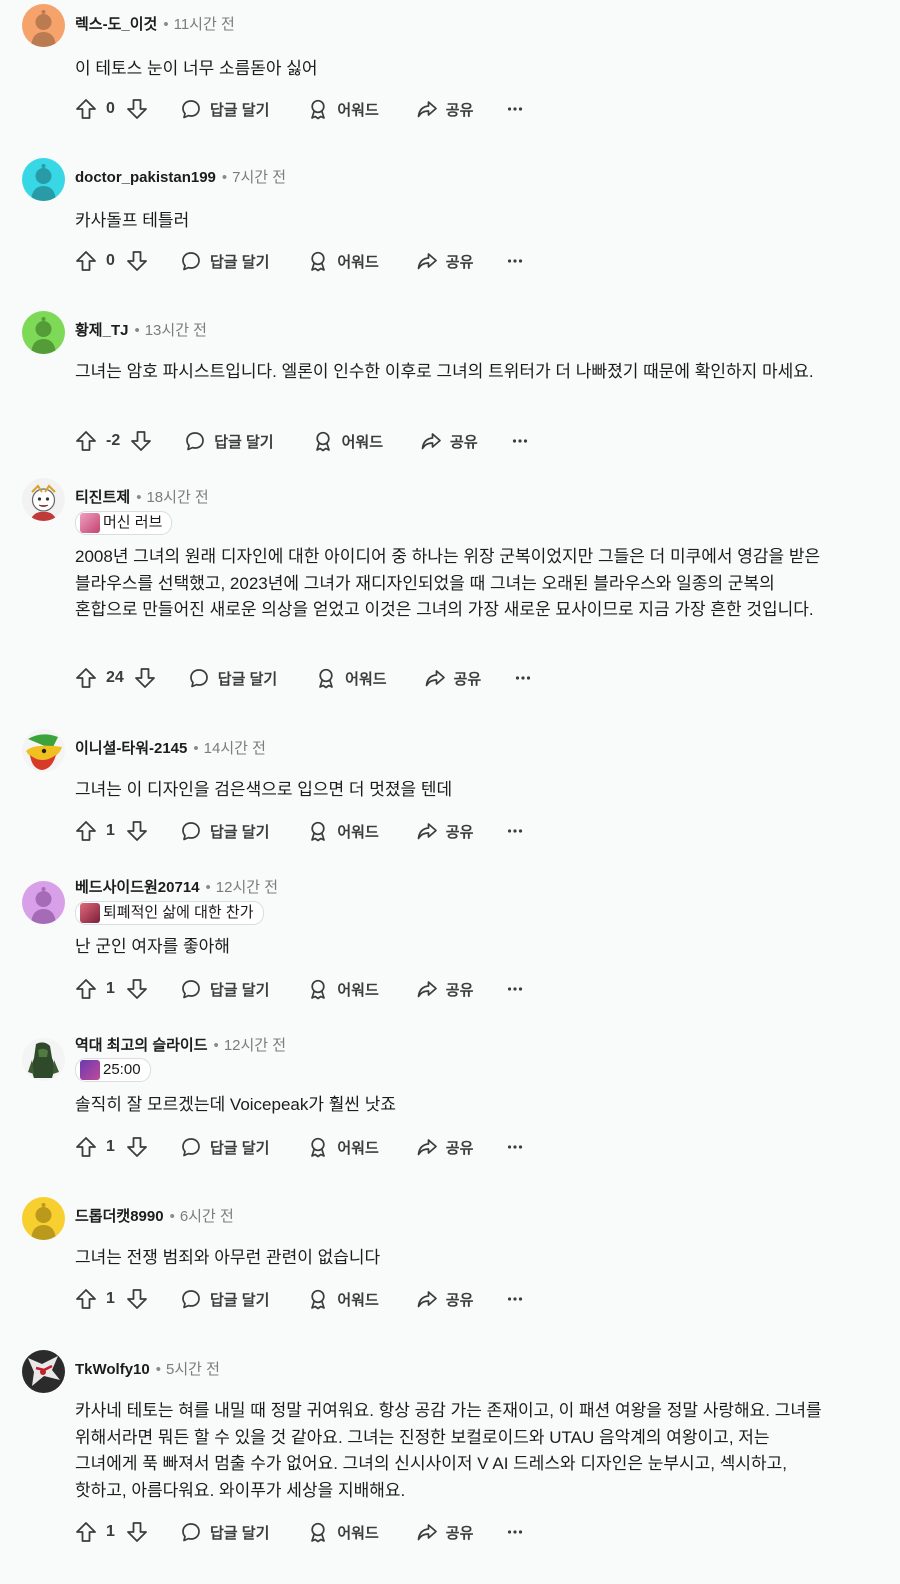 Image resolution: width=900 pixels, height=1584 pixels. What do you see at coordinates (259, 177) in the screenshot?
I see `timestamp: 7시간 전` at bounding box center [259, 177].